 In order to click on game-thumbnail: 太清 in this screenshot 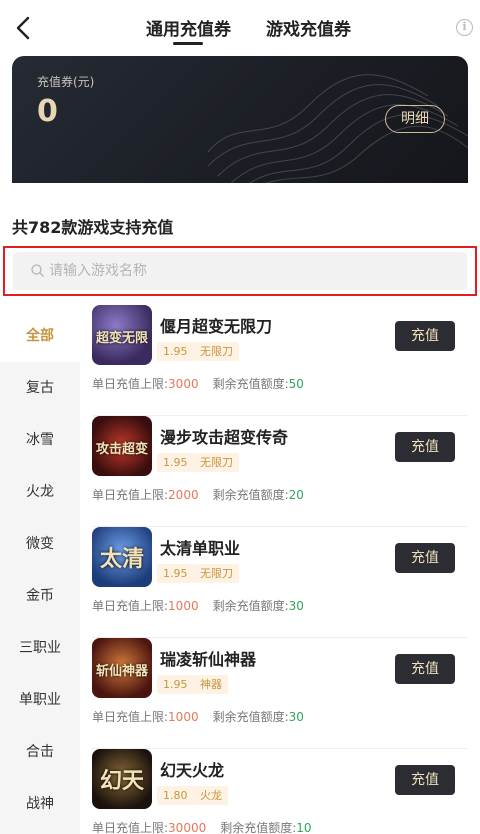, I will do `click(122, 557)`.